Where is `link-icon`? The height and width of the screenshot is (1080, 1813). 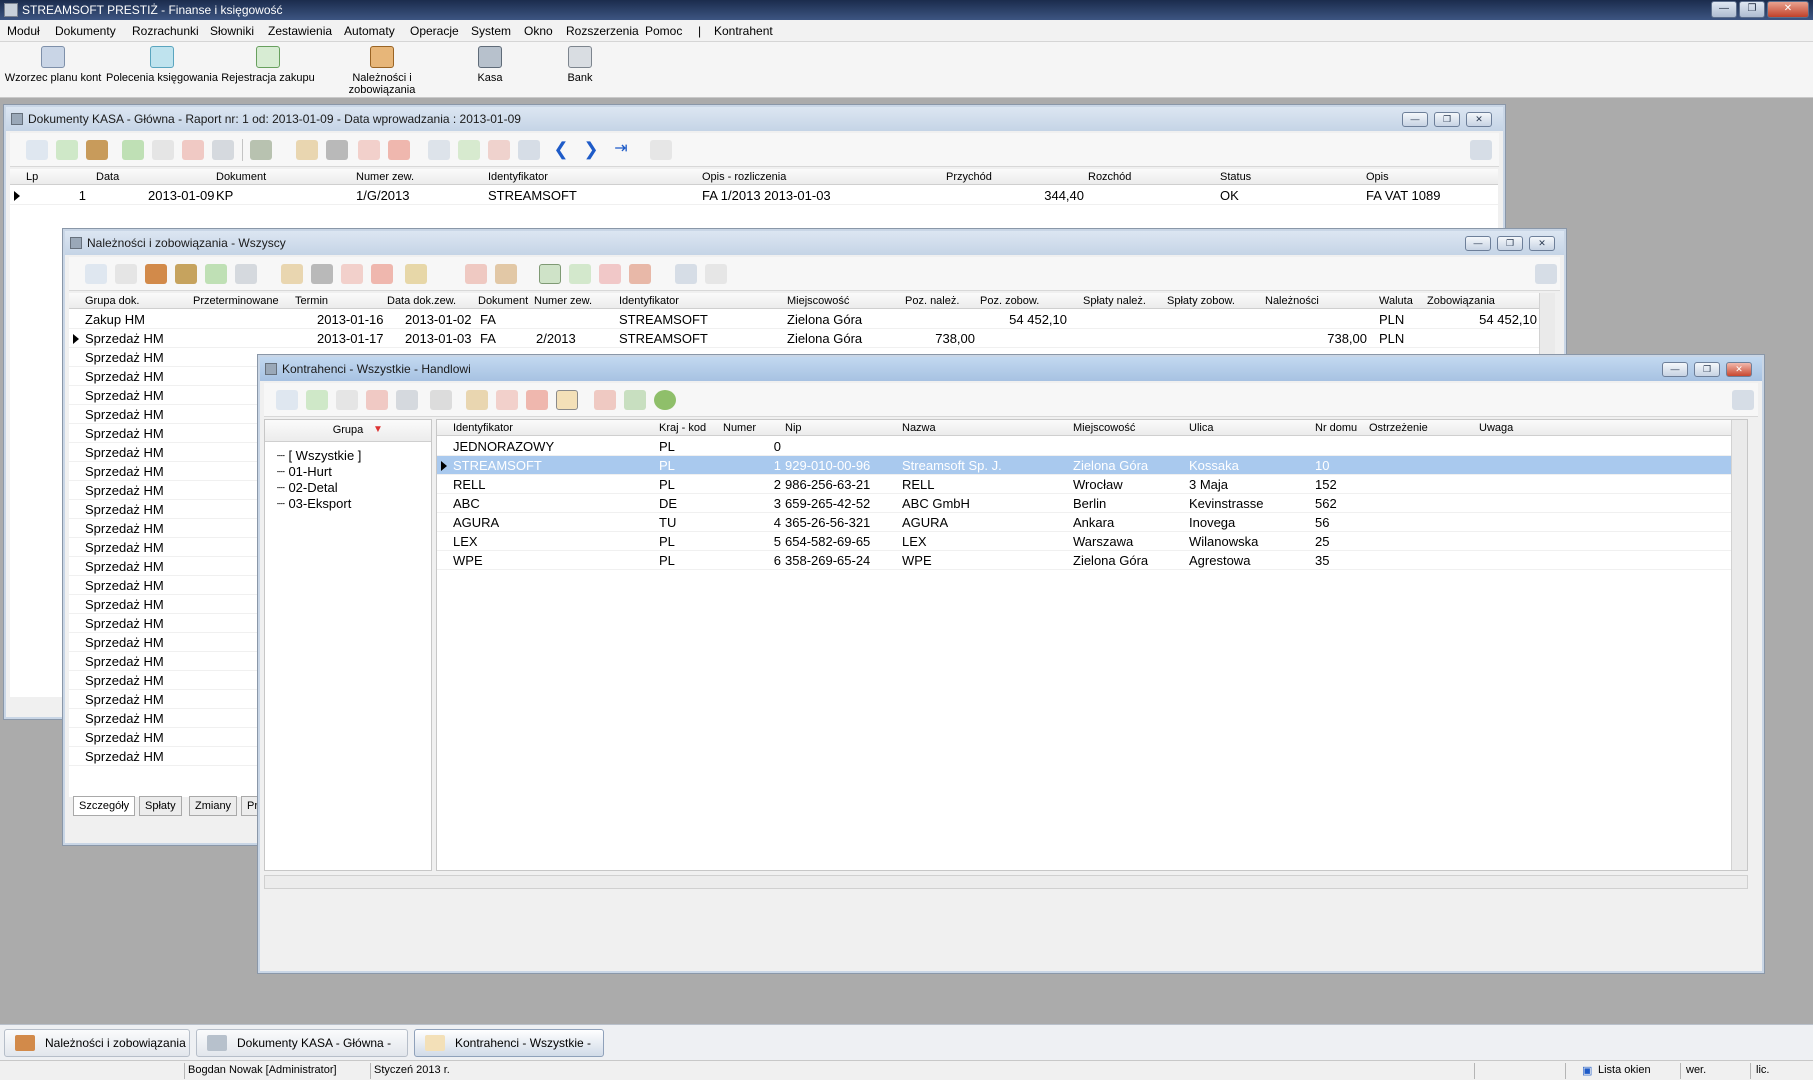 link-icon is located at coordinates (686, 274).